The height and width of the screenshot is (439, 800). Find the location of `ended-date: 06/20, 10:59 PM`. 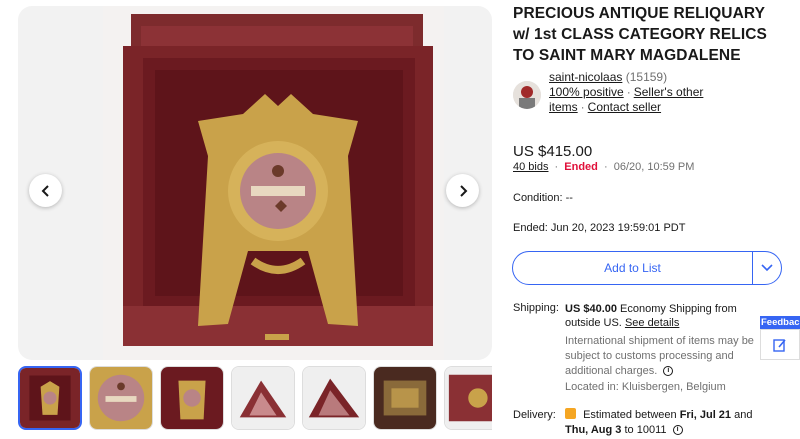

ended-date: 06/20, 10:59 PM is located at coordinates (654, 167).